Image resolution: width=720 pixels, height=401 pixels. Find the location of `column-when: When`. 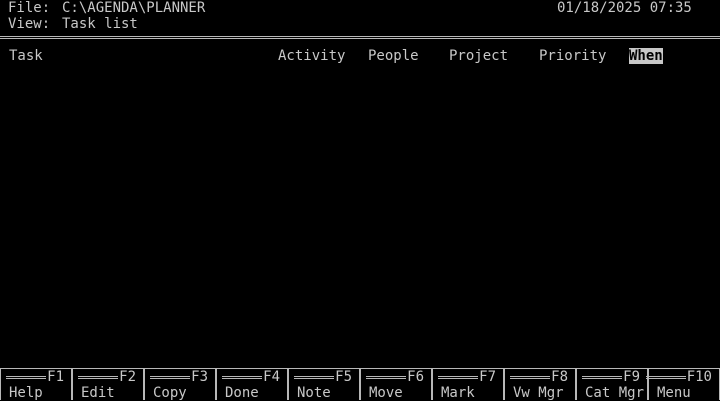

column-when: When is located at coordinates (646, 56).